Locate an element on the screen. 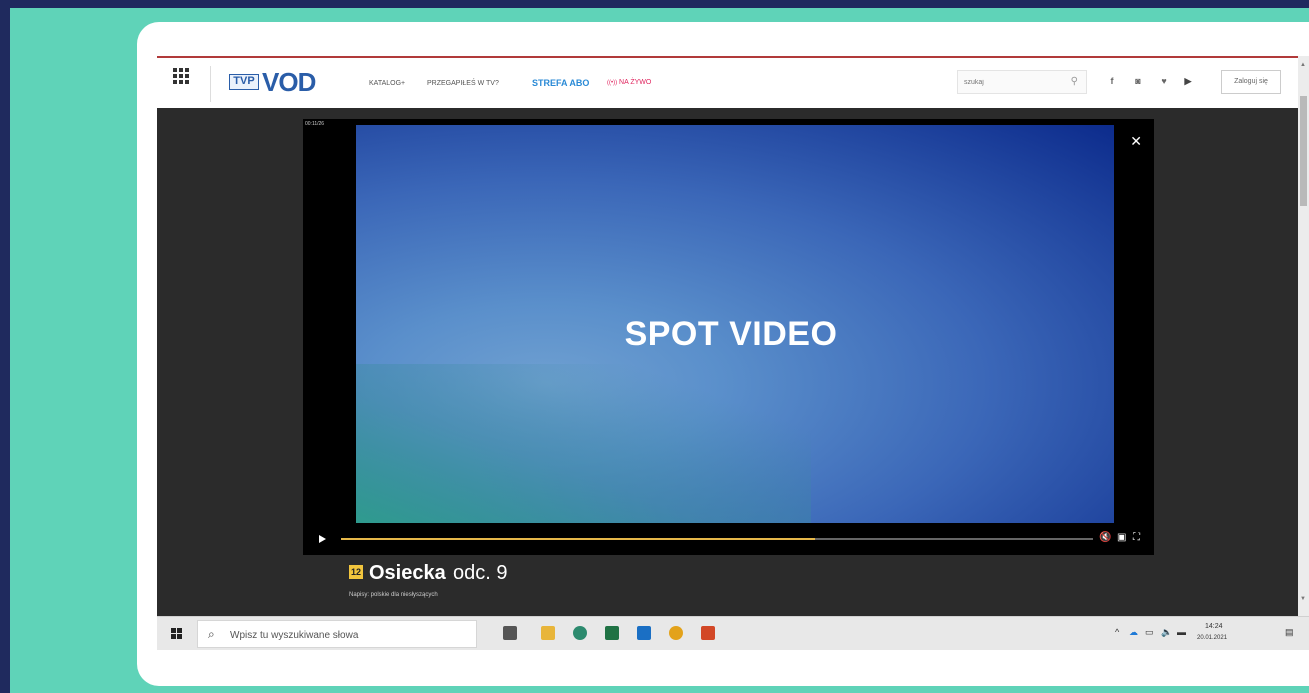 This screenshot has width=1309, height=693. scrollbar-thumb is located at coordinates (1303, 151).